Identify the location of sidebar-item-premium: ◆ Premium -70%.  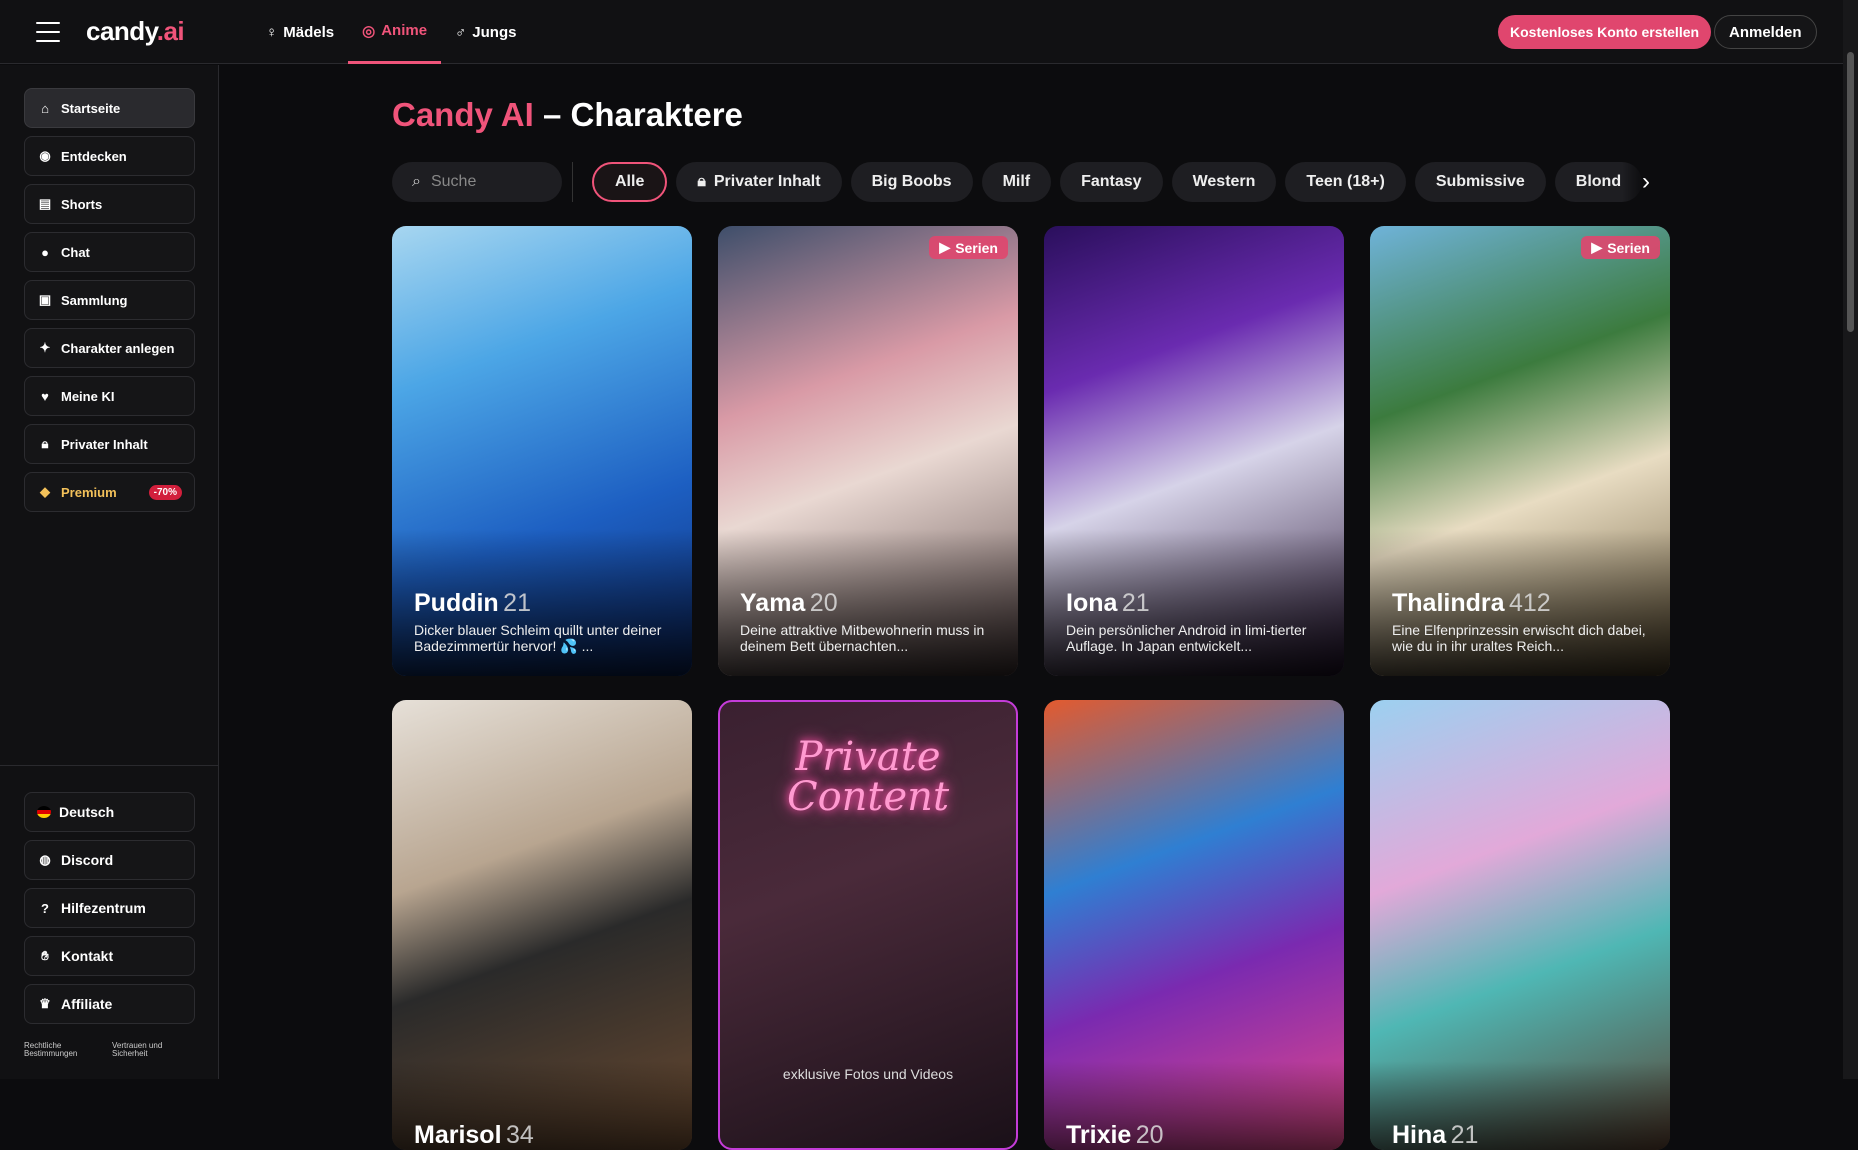
(109, 492).